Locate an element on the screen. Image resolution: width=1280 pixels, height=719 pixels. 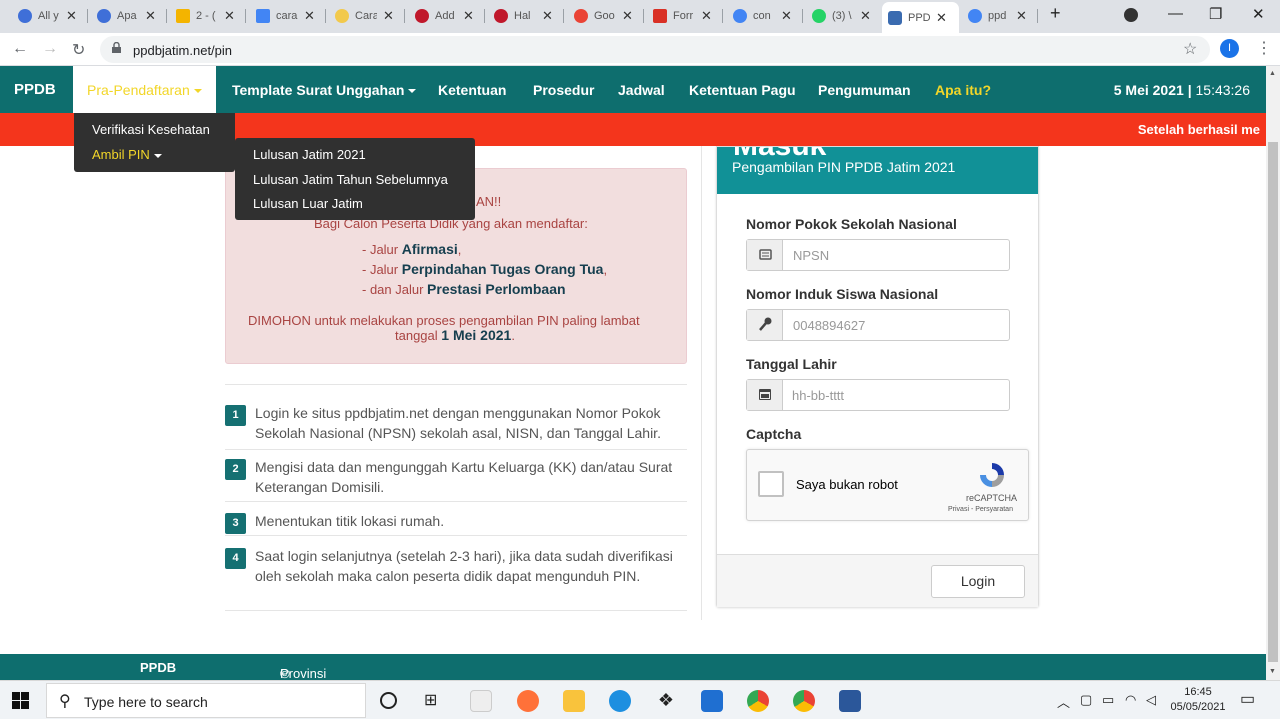
task-view-icon: ⊞ is located at coordinates (435, 701).